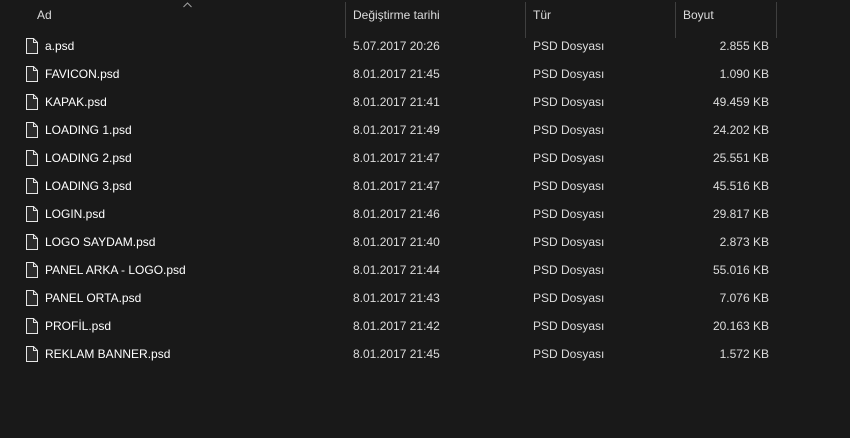 The width and height of the screenshot is (850, 438). Describe the element at coordinates (601, 19) in the screenshot. I see `column-header-type: Tür` at that location.